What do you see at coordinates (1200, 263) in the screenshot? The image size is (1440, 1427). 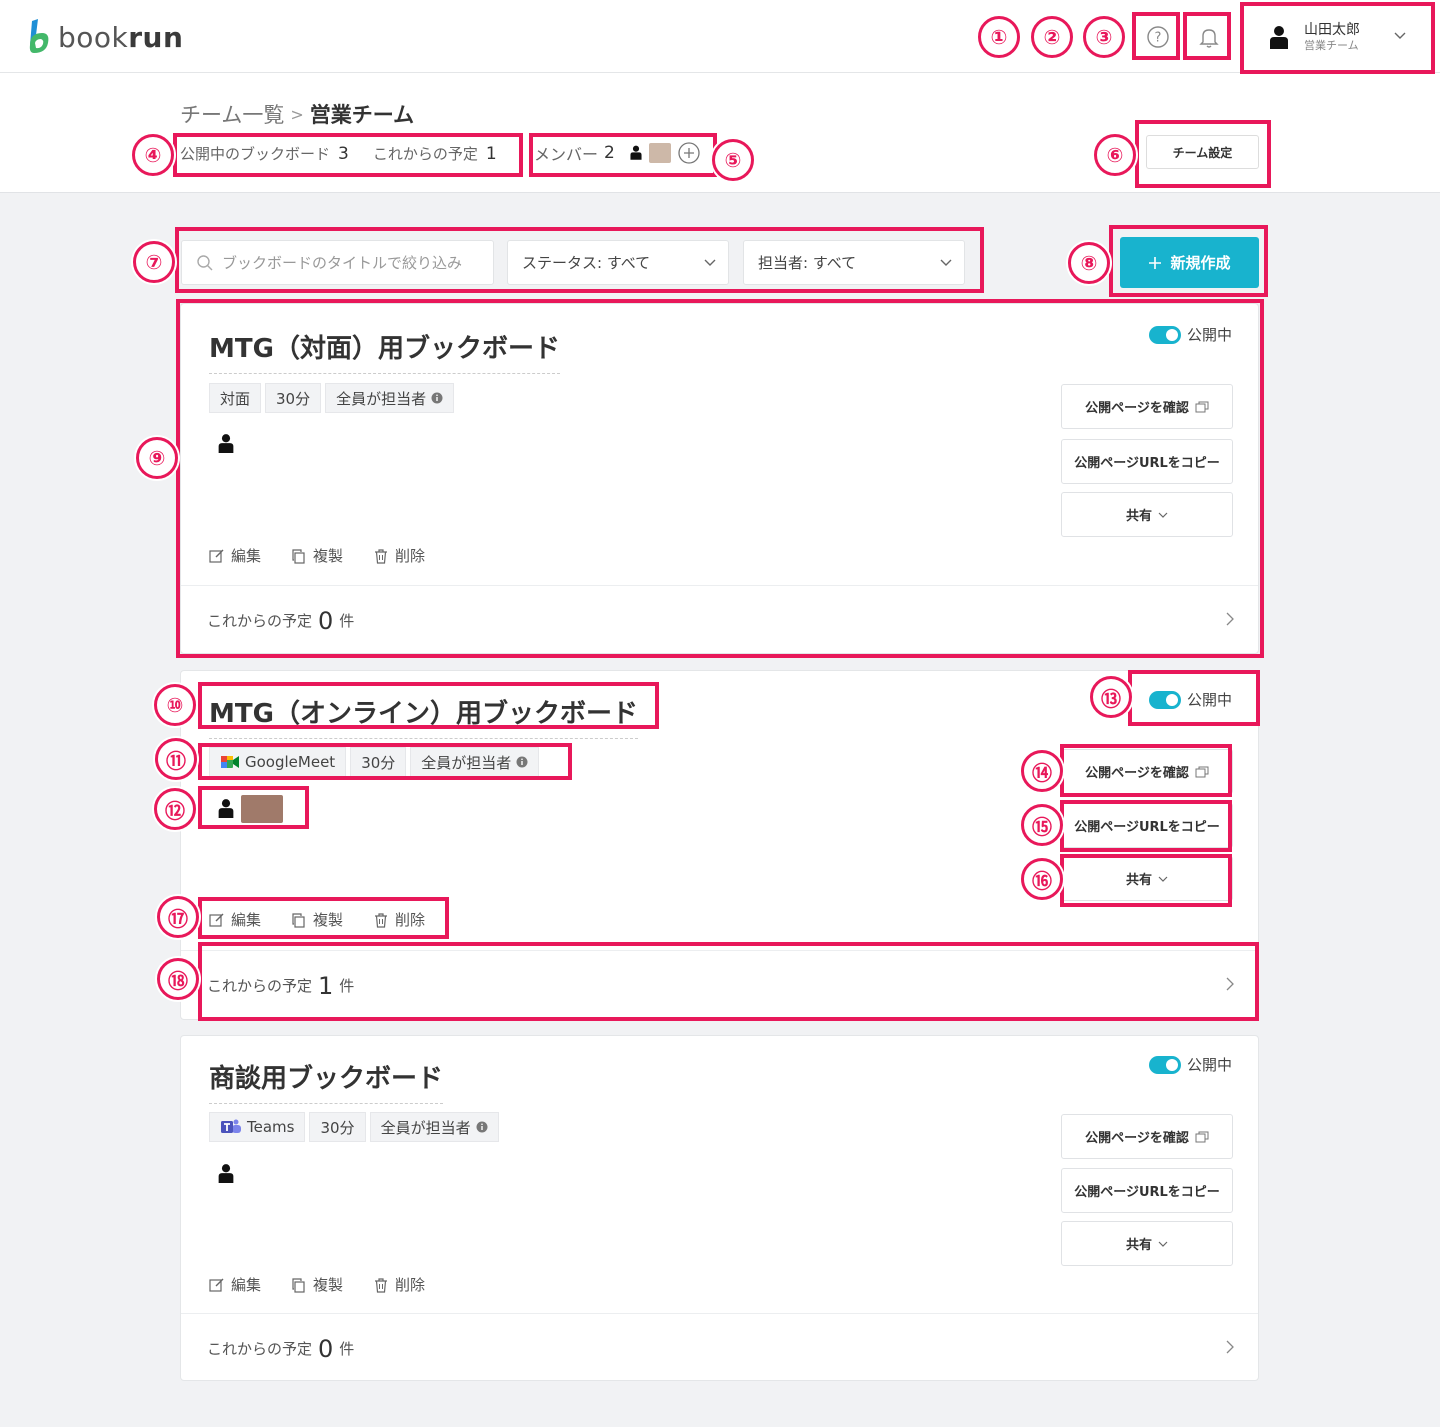 I see `new-bookboard-label: 新規作成` at bounding box center [1200, 263].